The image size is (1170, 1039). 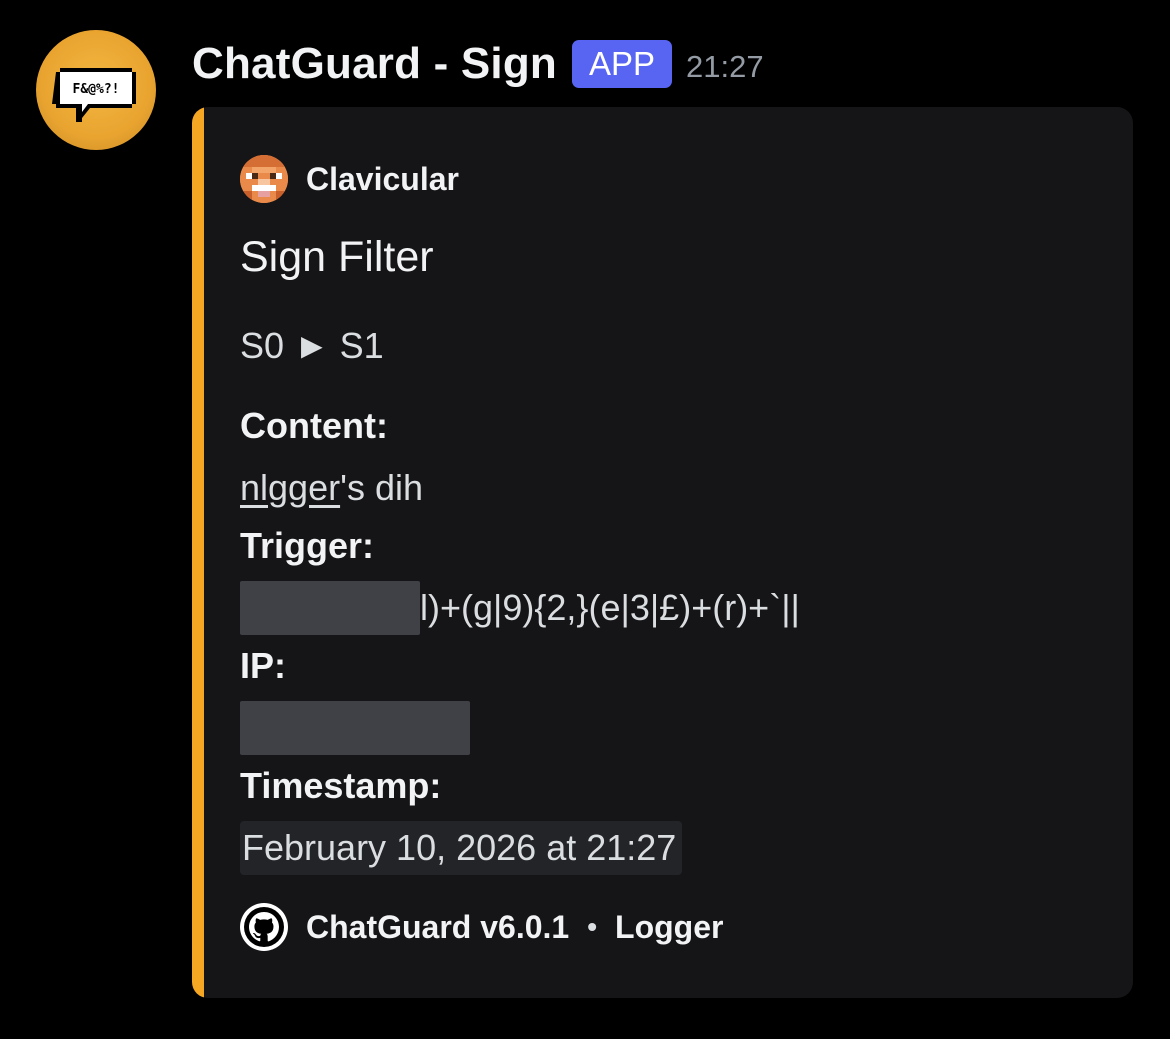 What do you see at coordinates (669, 926) in the screenshot?
I see `footer-label: Logger` at bounding box center [669, 926].